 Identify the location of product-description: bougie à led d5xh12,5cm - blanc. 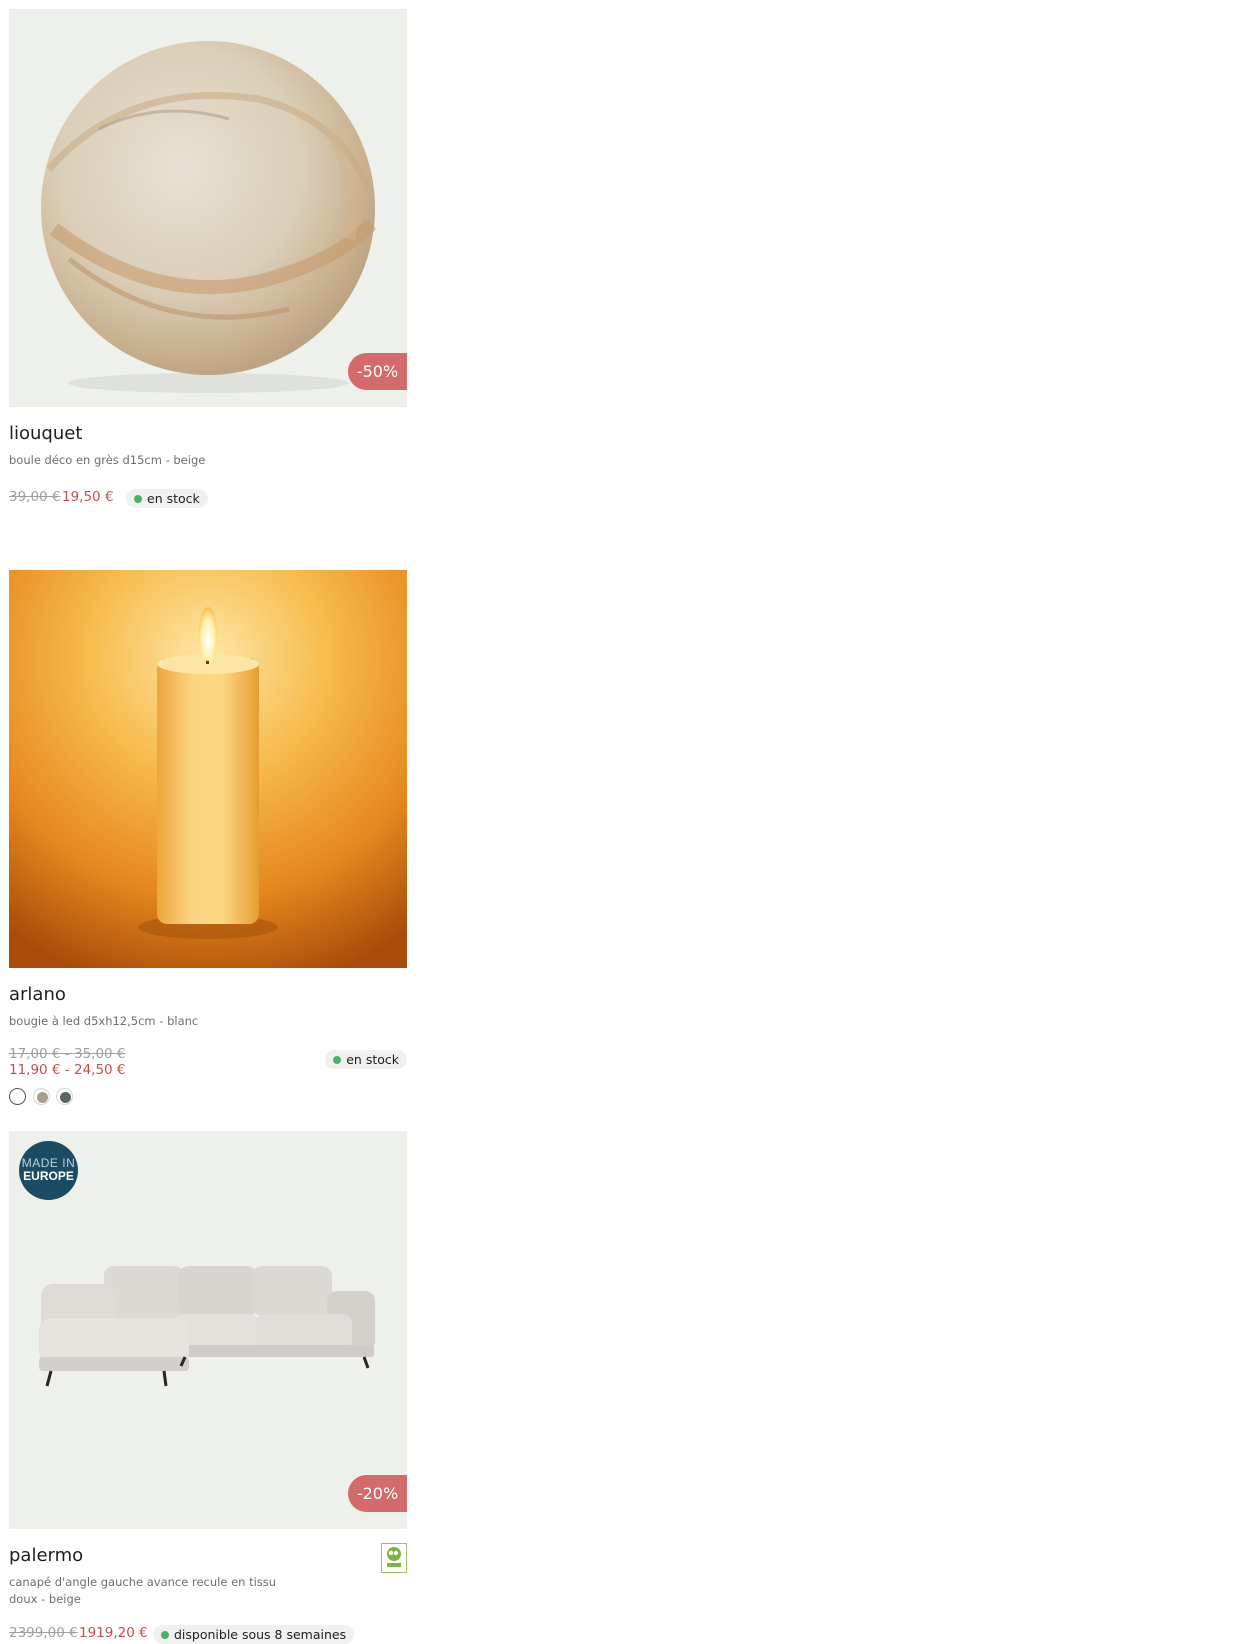
(104, 1021).